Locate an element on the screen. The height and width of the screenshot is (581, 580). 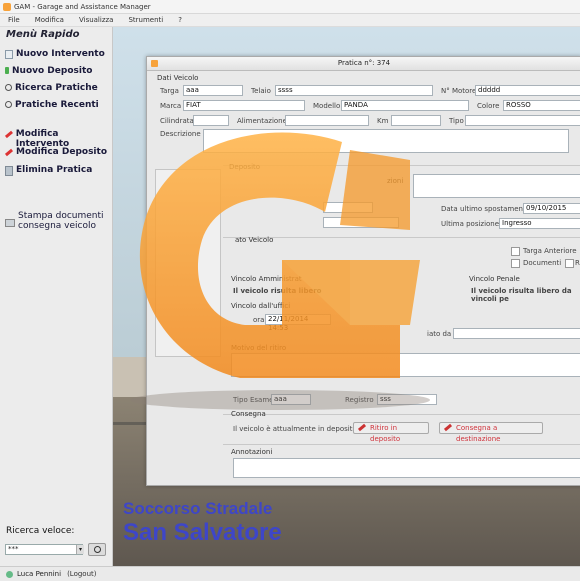
registro-field: sss is located at coordinates (407, 399).